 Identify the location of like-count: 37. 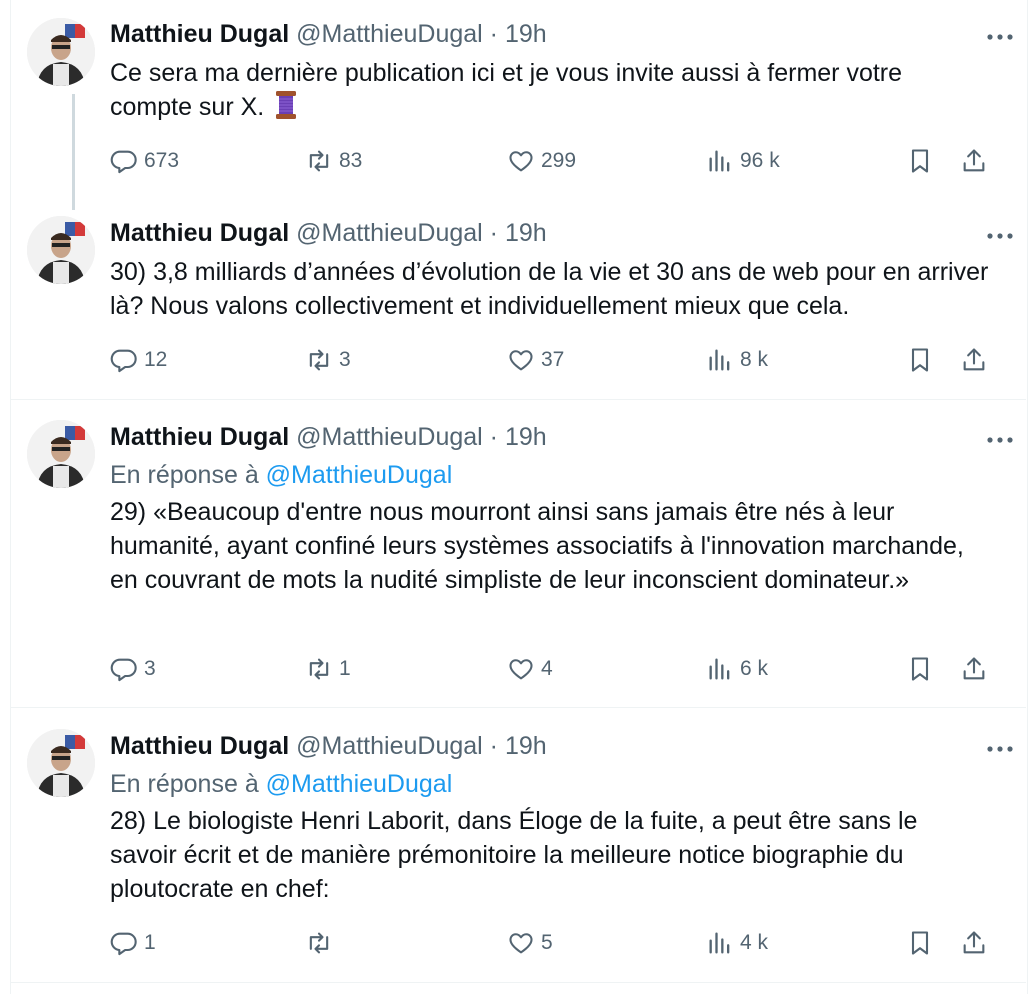
(553, 359).